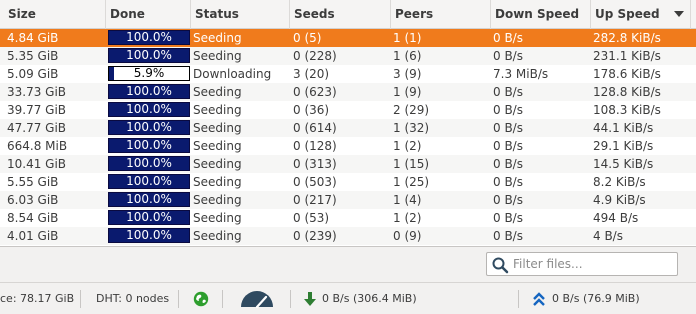  I want to click on up-speed-cell: 4.9 KiB/s, so click(619, 200).